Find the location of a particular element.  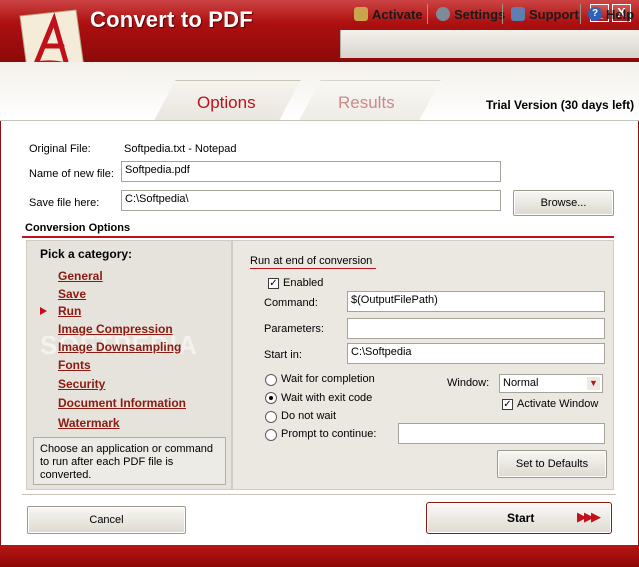

window-title: Convert to PDF is located at coordinates (171, 19).